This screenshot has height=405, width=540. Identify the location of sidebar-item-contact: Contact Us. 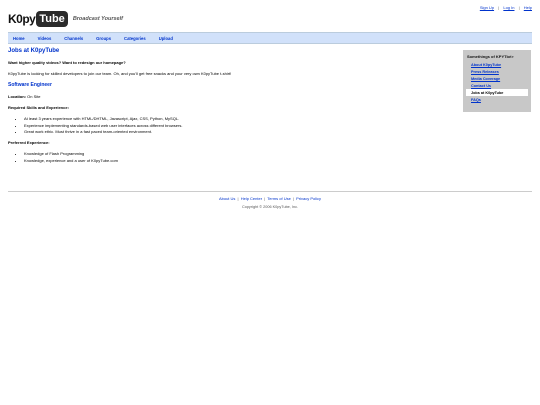
(497, 85).